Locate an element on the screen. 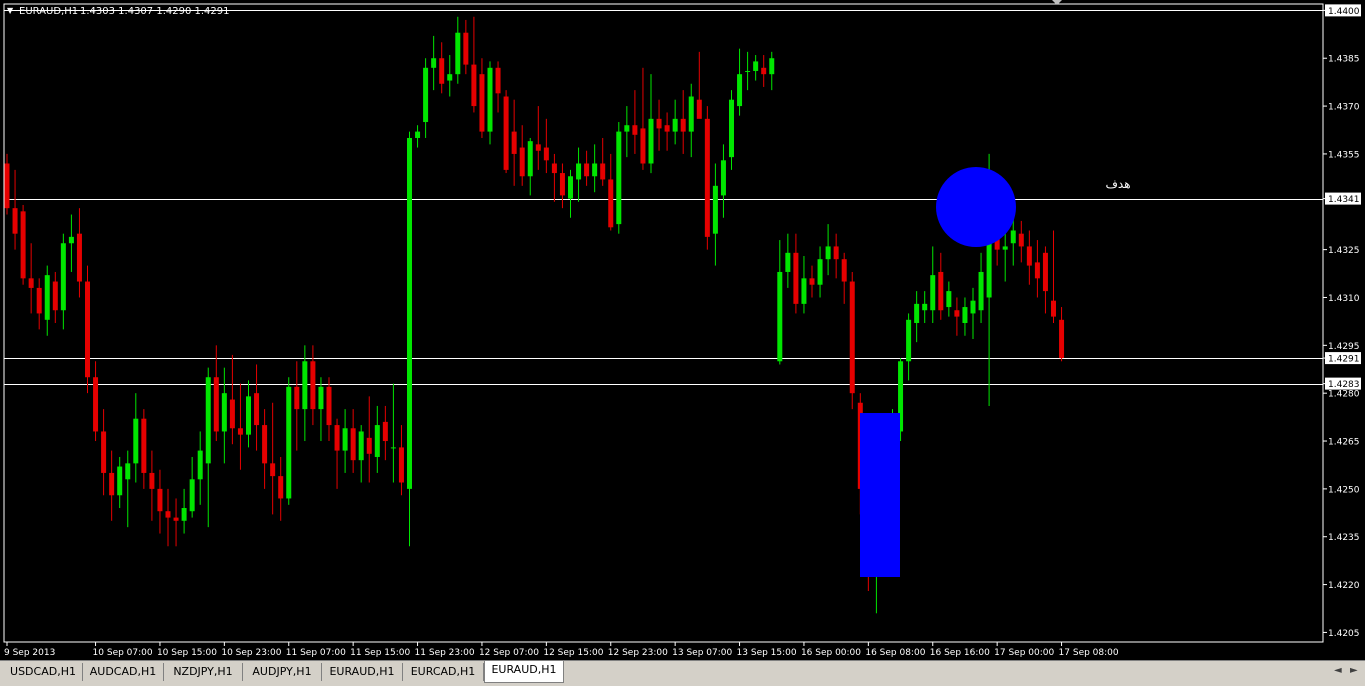 This screenshot has width=1365, height=686. tab-nzdjpy-h1-2: NZDJPY,H1 is located at coordinates (203, 672).